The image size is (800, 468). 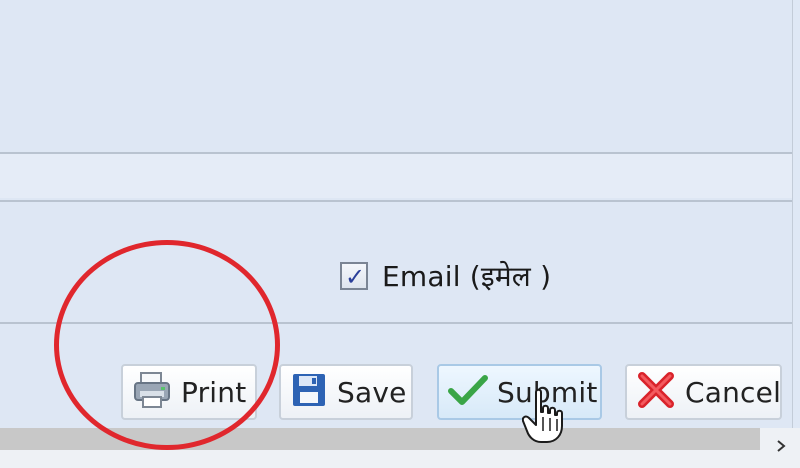 I want to click on email-checkbox: ✓, so click(x=354, y=276).